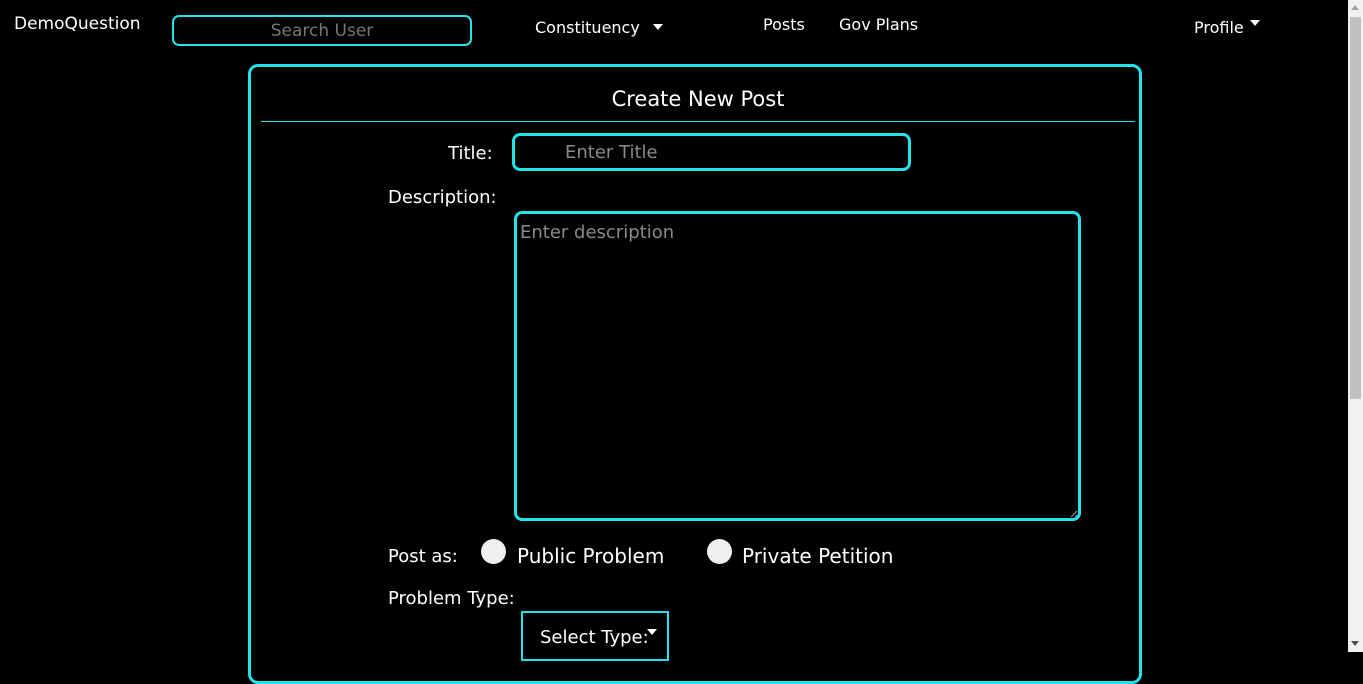 This screenshot has height=684, width=1363. I want to click on description-label: Description:, so click(442, 197).